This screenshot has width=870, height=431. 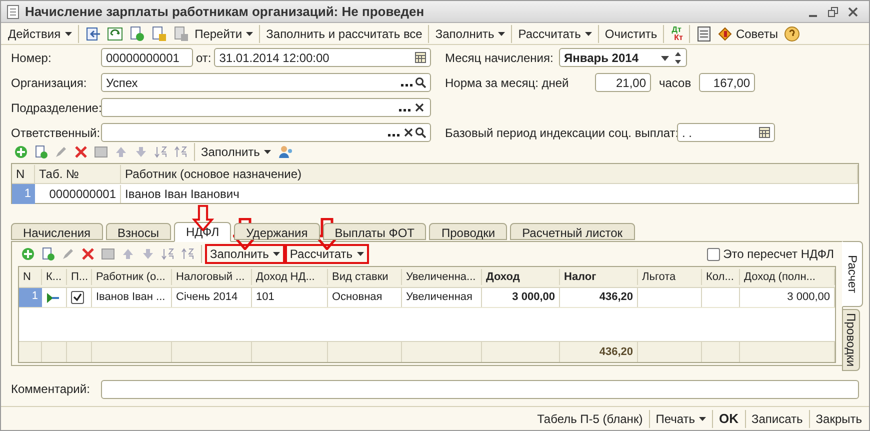 What do you see at coordinates (727, 82) in the screenshot?
I see `hours-field: 167,00` at bounding box center [727, 82].